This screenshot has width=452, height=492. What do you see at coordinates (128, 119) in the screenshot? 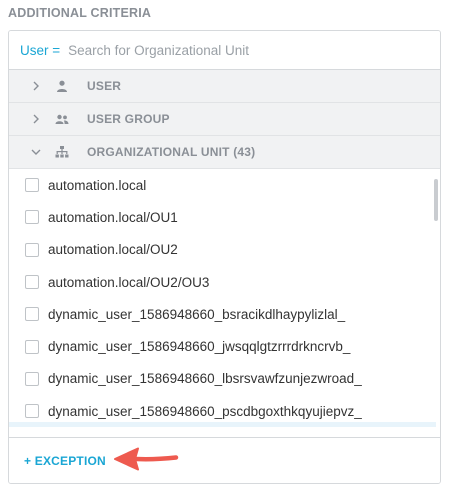
I see `group-label-user-group: USER GROUP` at bounding box center [128, 119].